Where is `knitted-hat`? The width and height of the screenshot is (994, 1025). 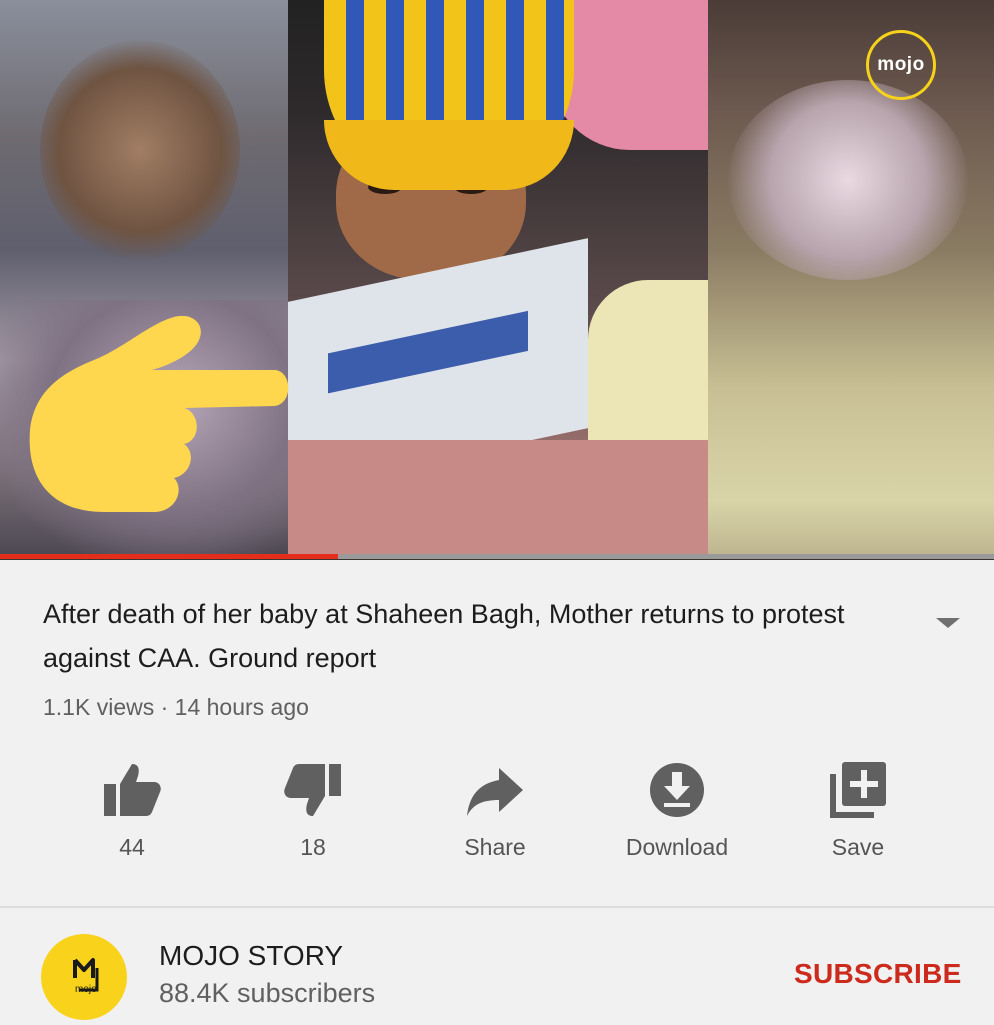 knitted-hat is located at coordinates (449, 95).